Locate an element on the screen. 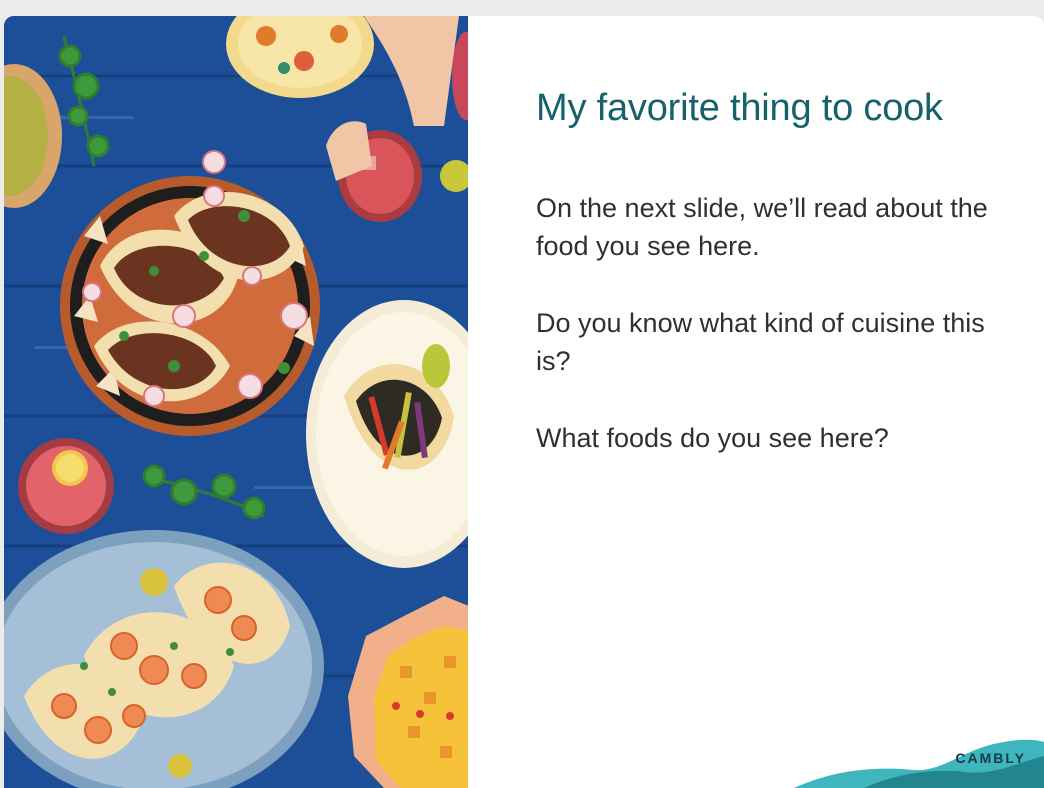 The image size is (1044, 788). cambly-logo: CAMBLY is located at coordinates (990, 758).